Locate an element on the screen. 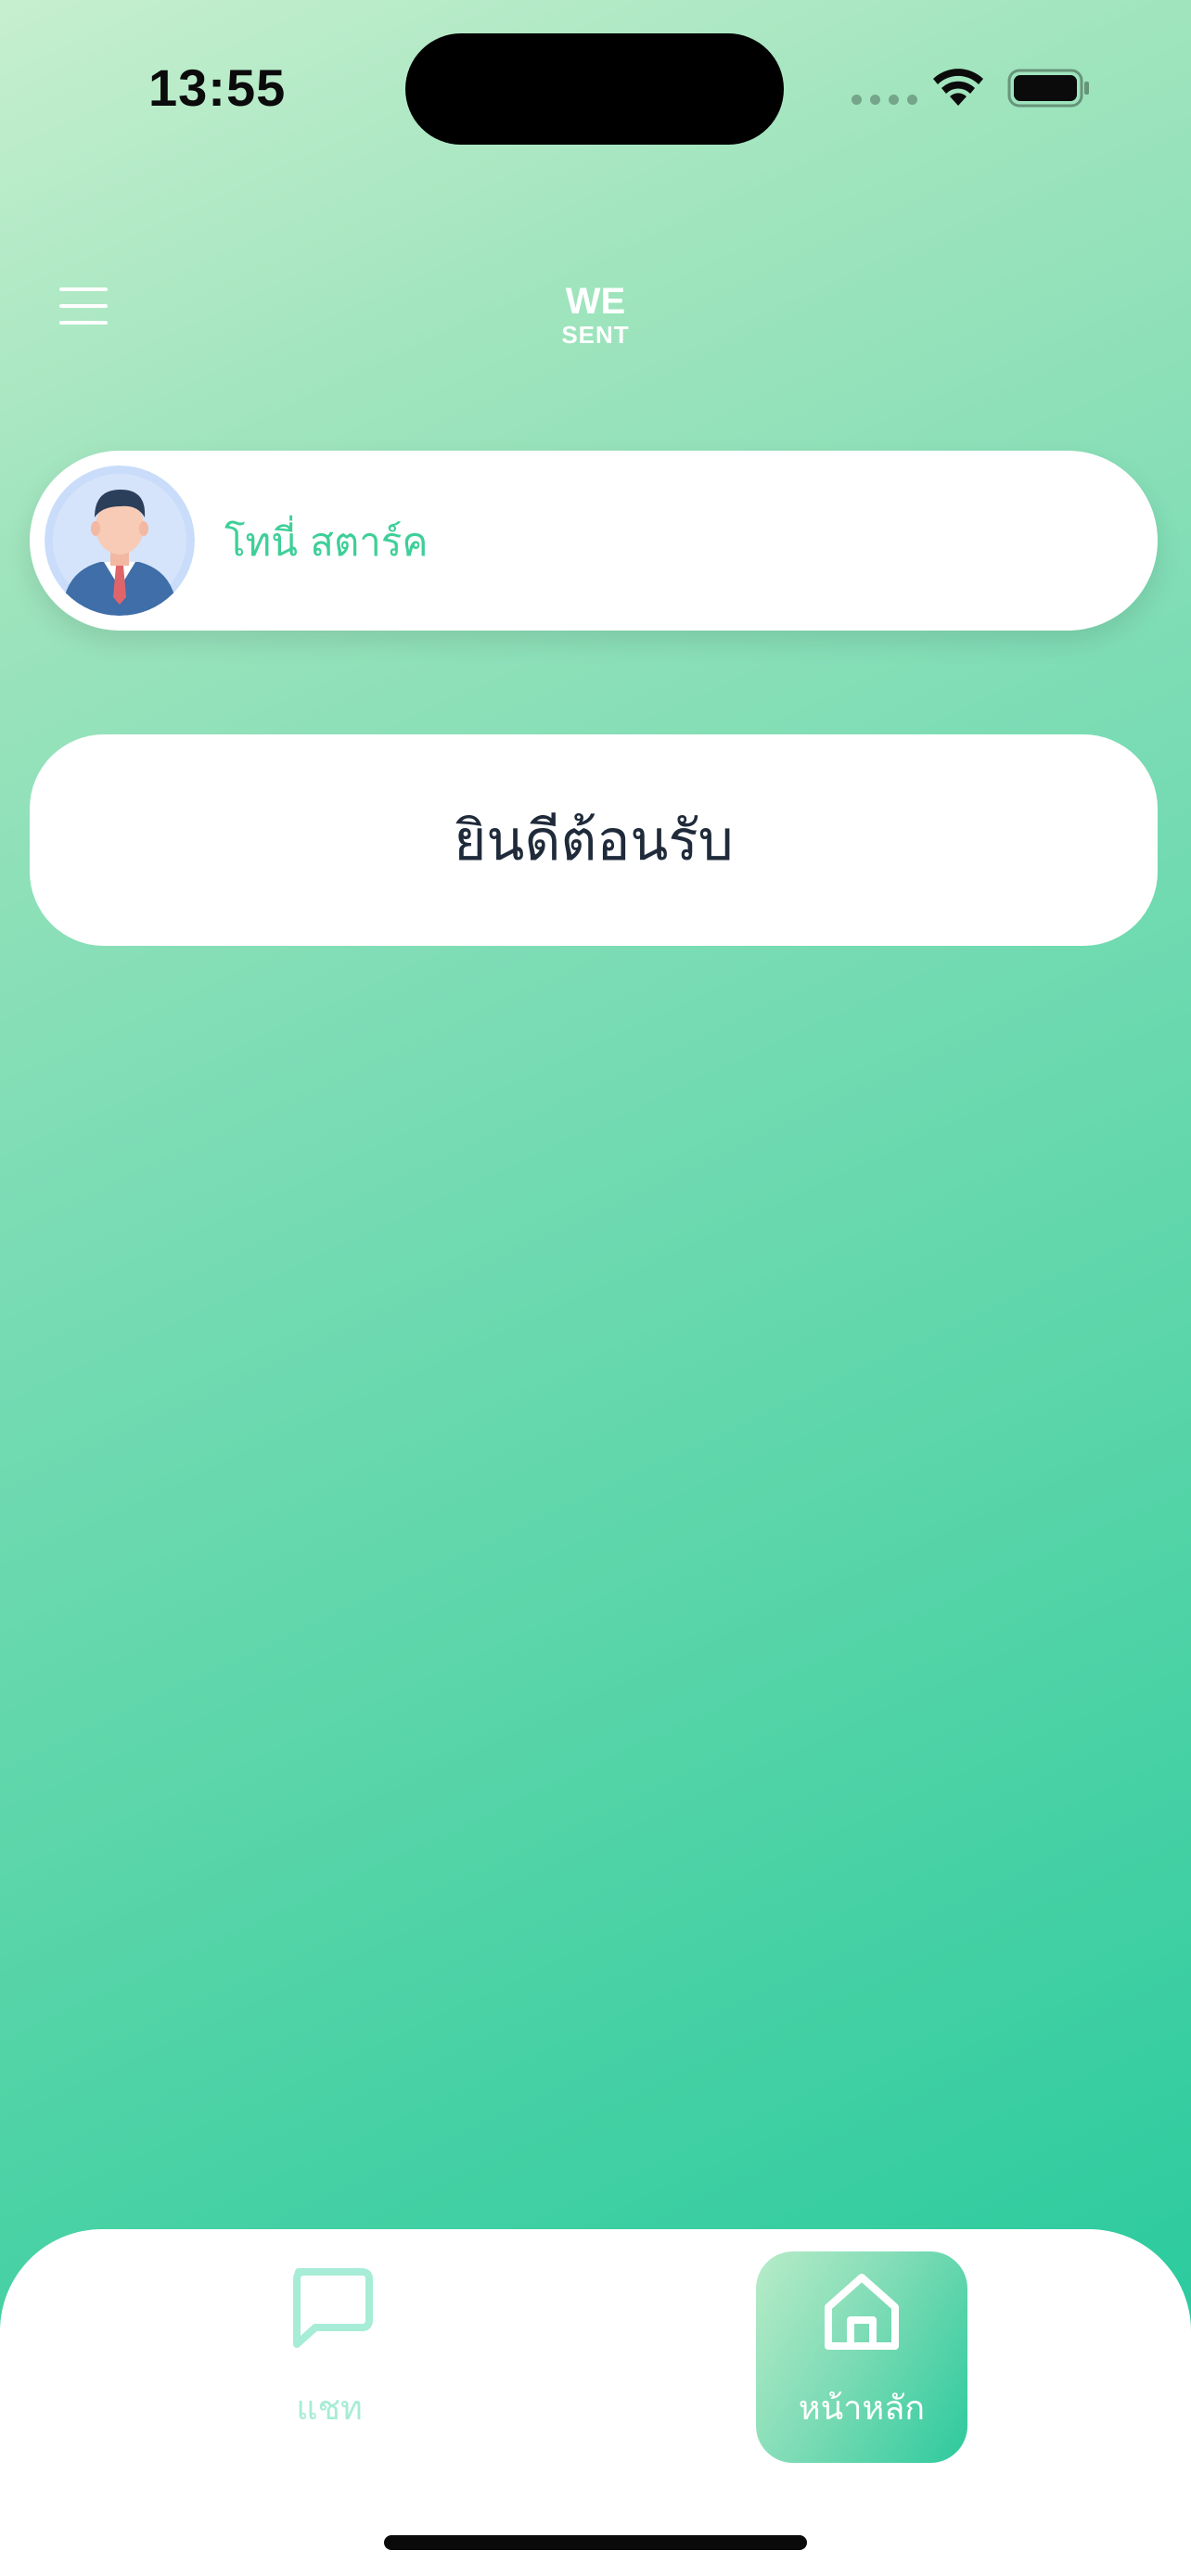 Image resolution: width=1191 pixels, height=2576 pixels. tab-home: หน้าหลัก is located at coordinates (861, 2357).